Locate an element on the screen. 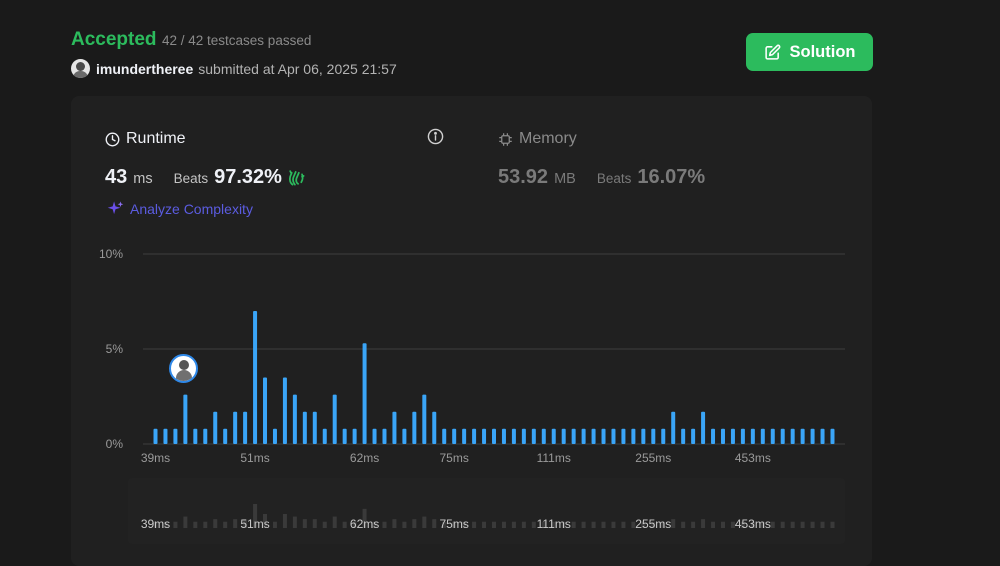  brush-tick-label: 111ms is located at coordinates (554, 524).